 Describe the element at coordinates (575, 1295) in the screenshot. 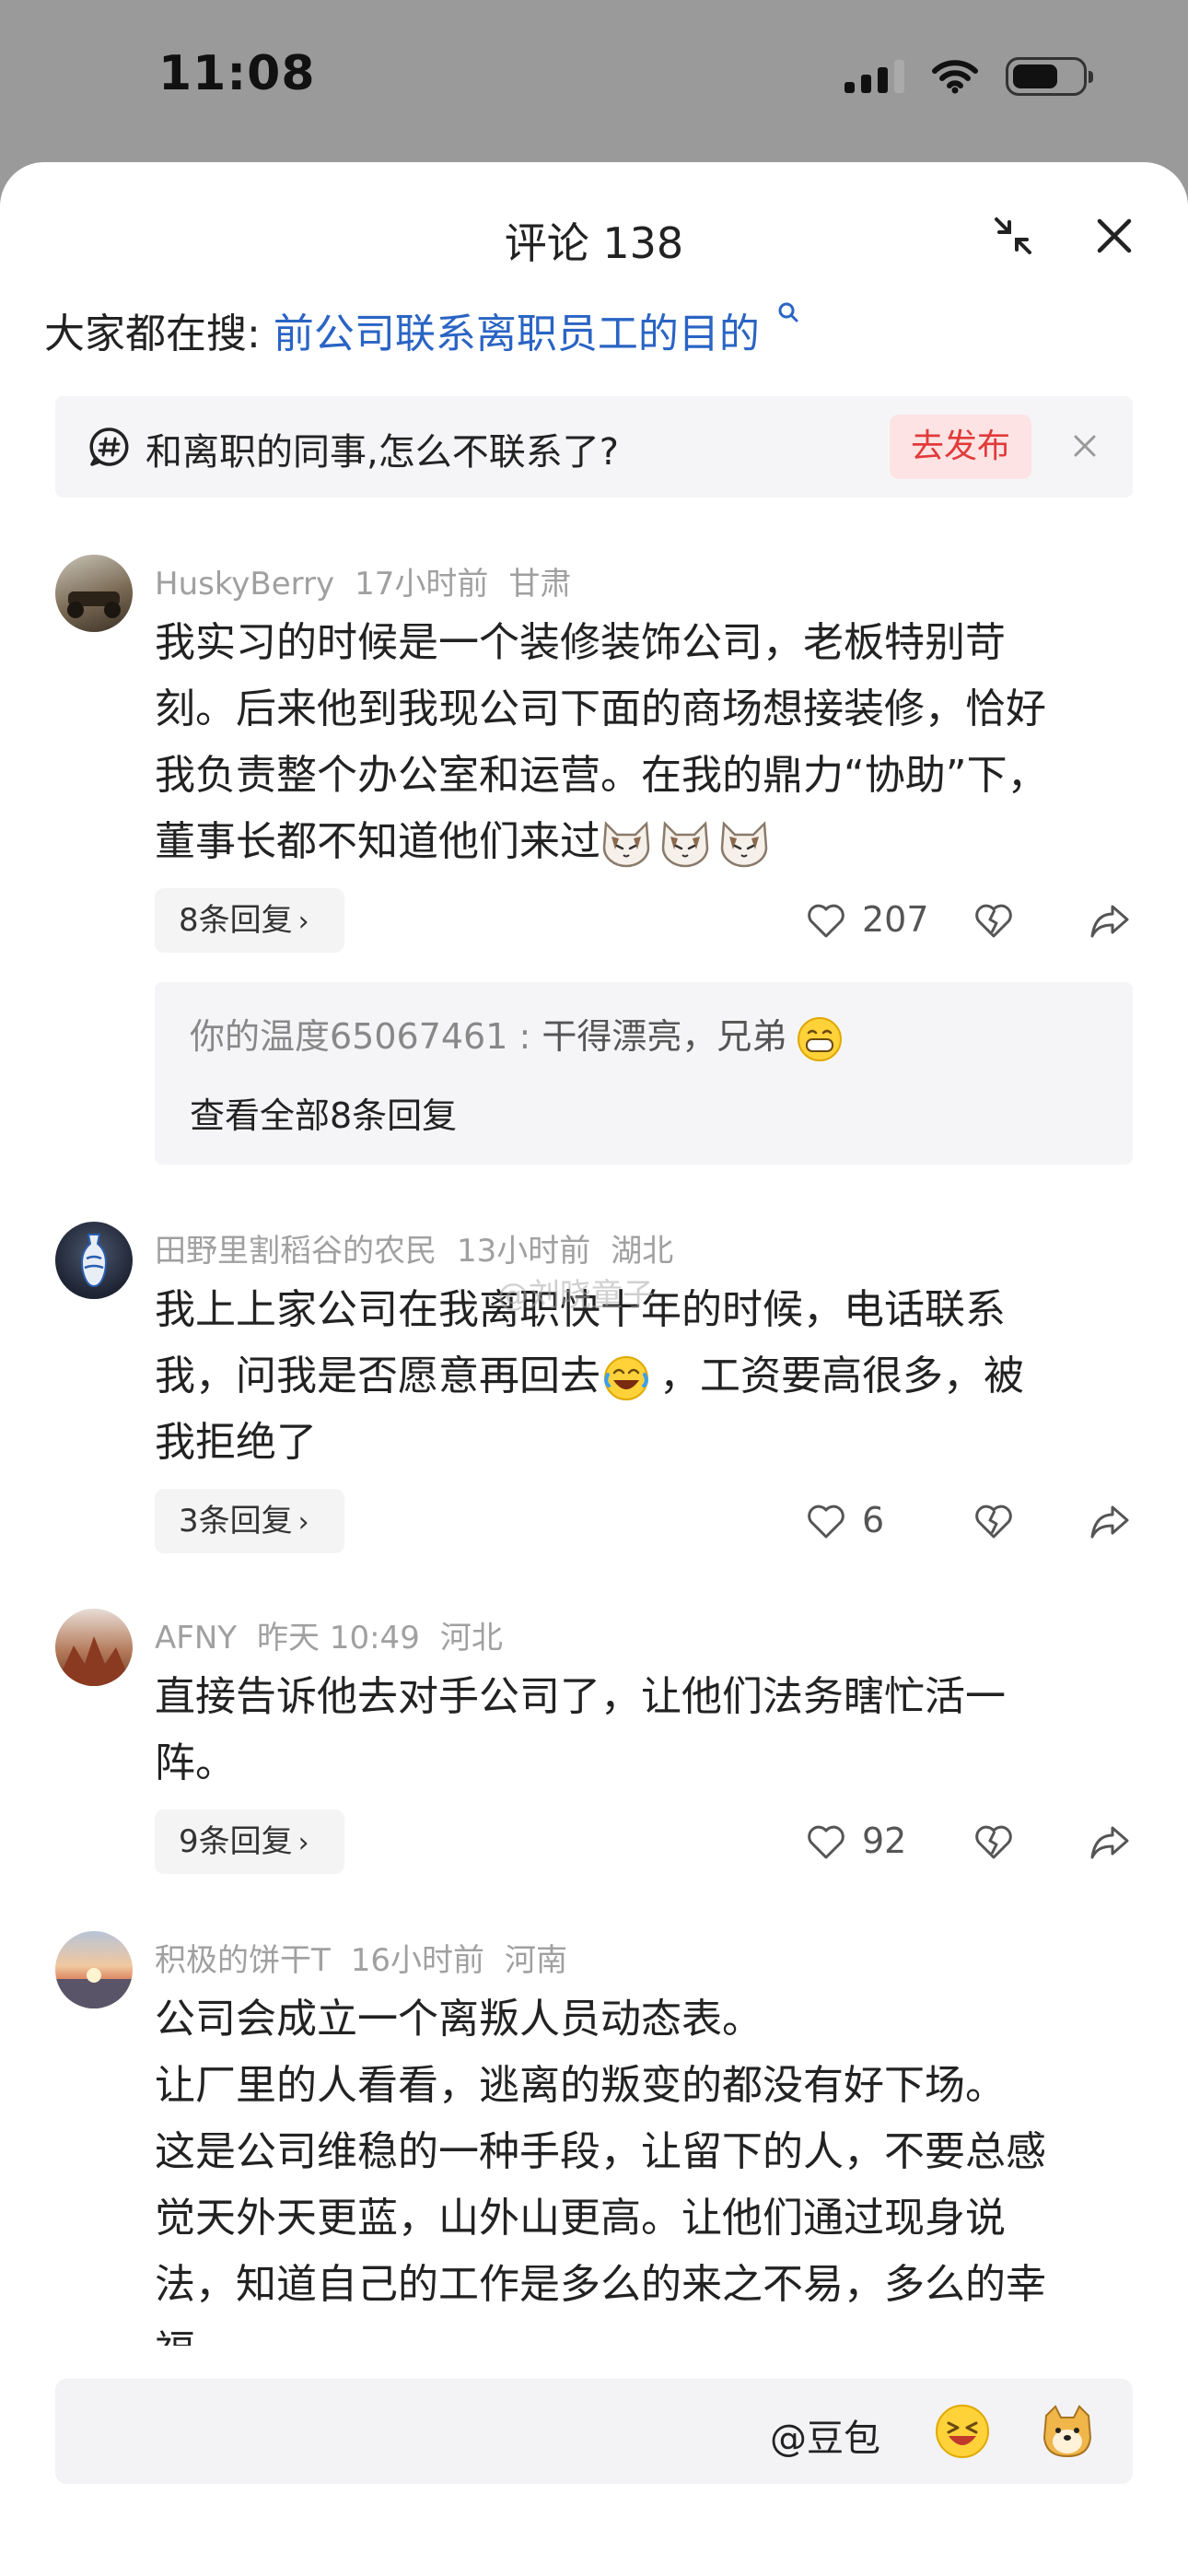

I see `watermark: @刘晓童子` at that location.